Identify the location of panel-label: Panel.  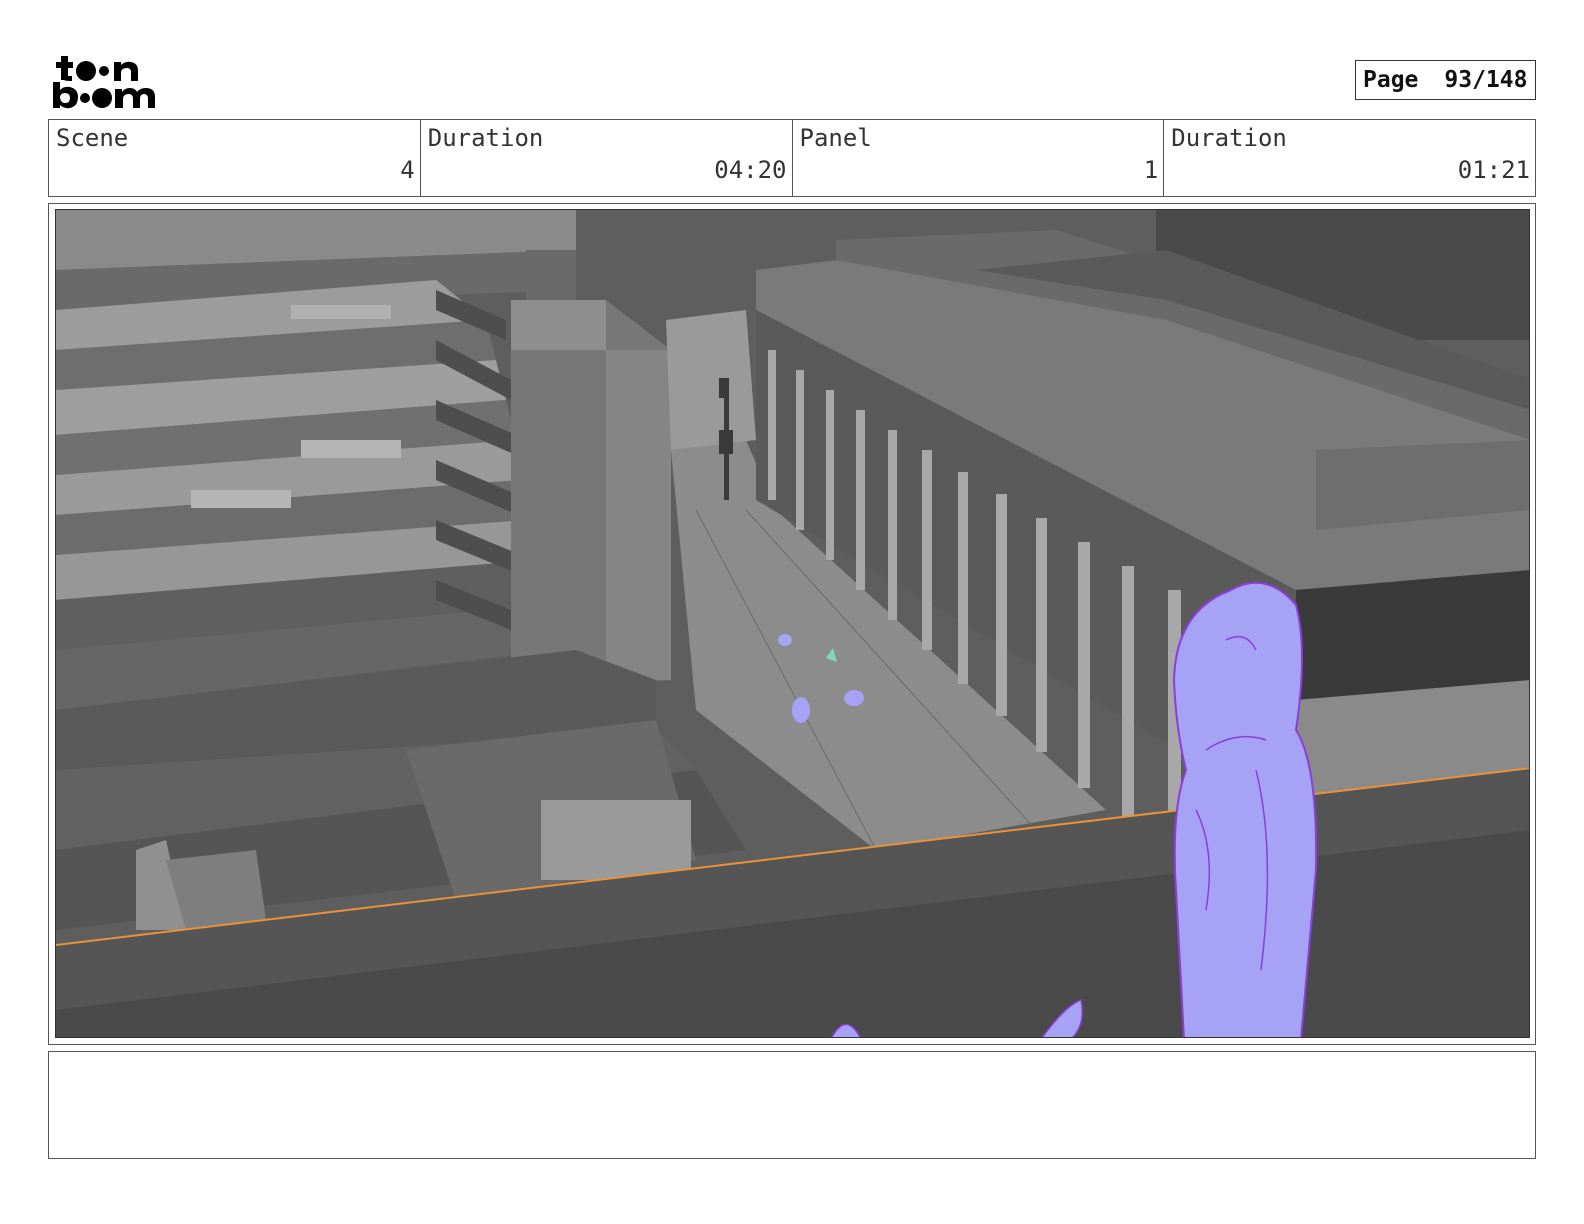
(835, 138).